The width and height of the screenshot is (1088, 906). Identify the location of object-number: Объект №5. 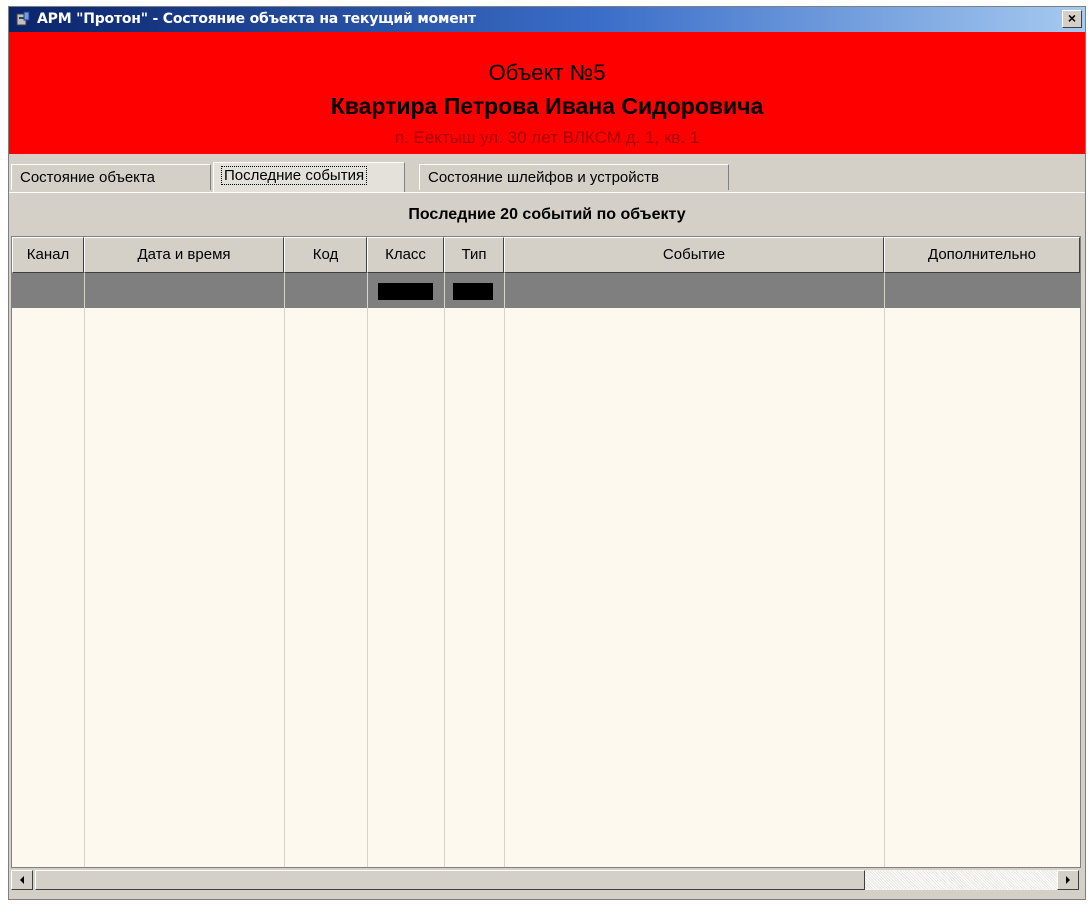
(547, 72).